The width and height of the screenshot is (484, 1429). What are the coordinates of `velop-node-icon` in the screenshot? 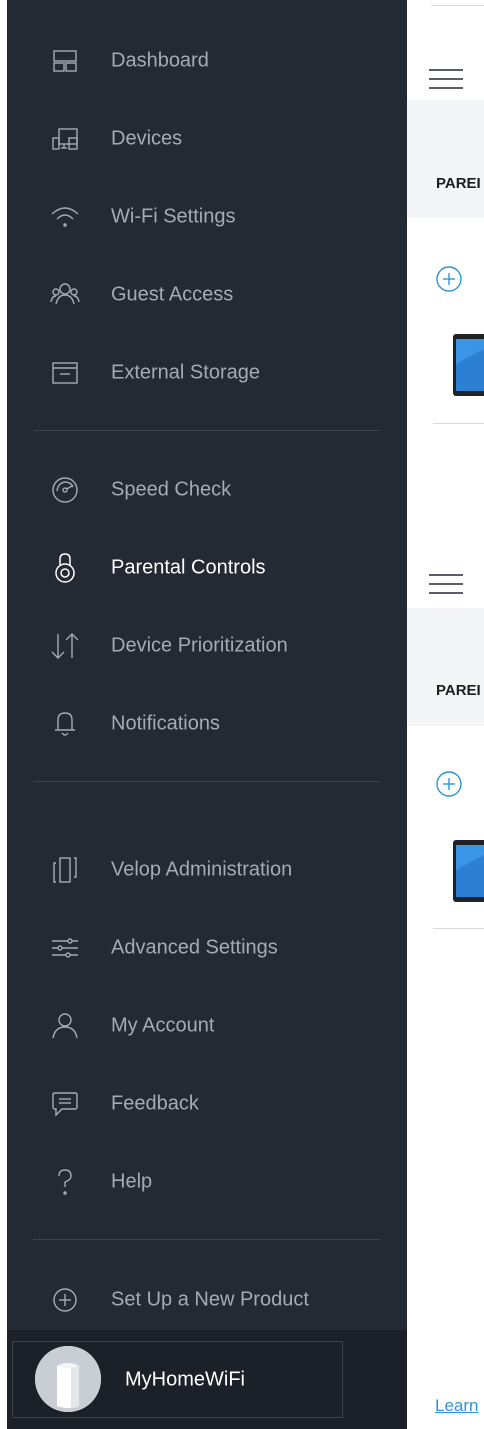 It's located at (65, 870).